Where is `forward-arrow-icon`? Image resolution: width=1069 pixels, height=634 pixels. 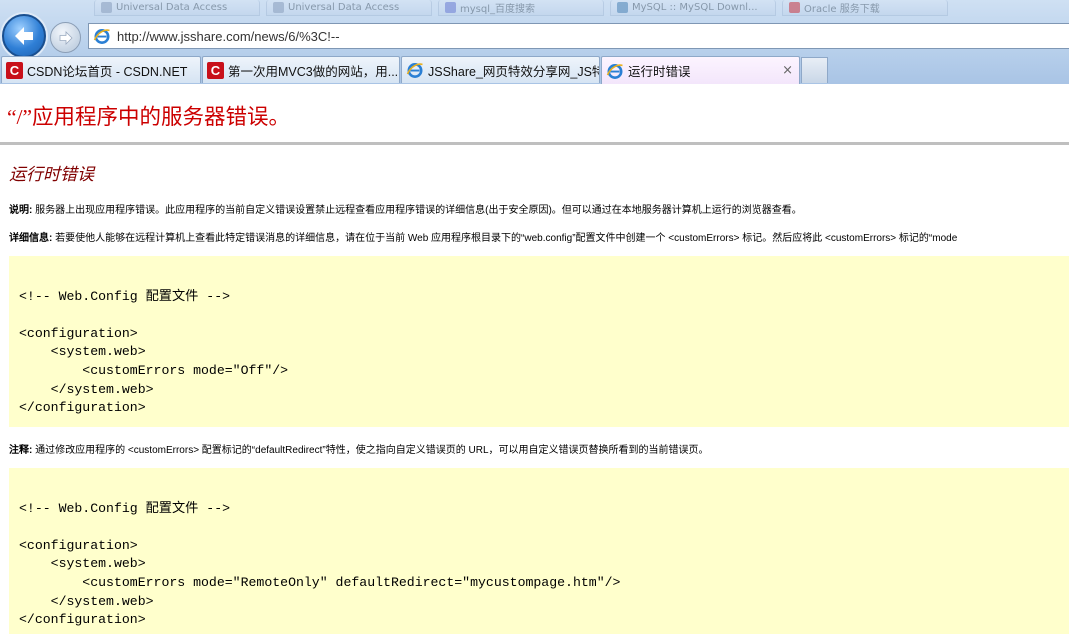 forward-arrow-icon is located at coordinates (66, 37).